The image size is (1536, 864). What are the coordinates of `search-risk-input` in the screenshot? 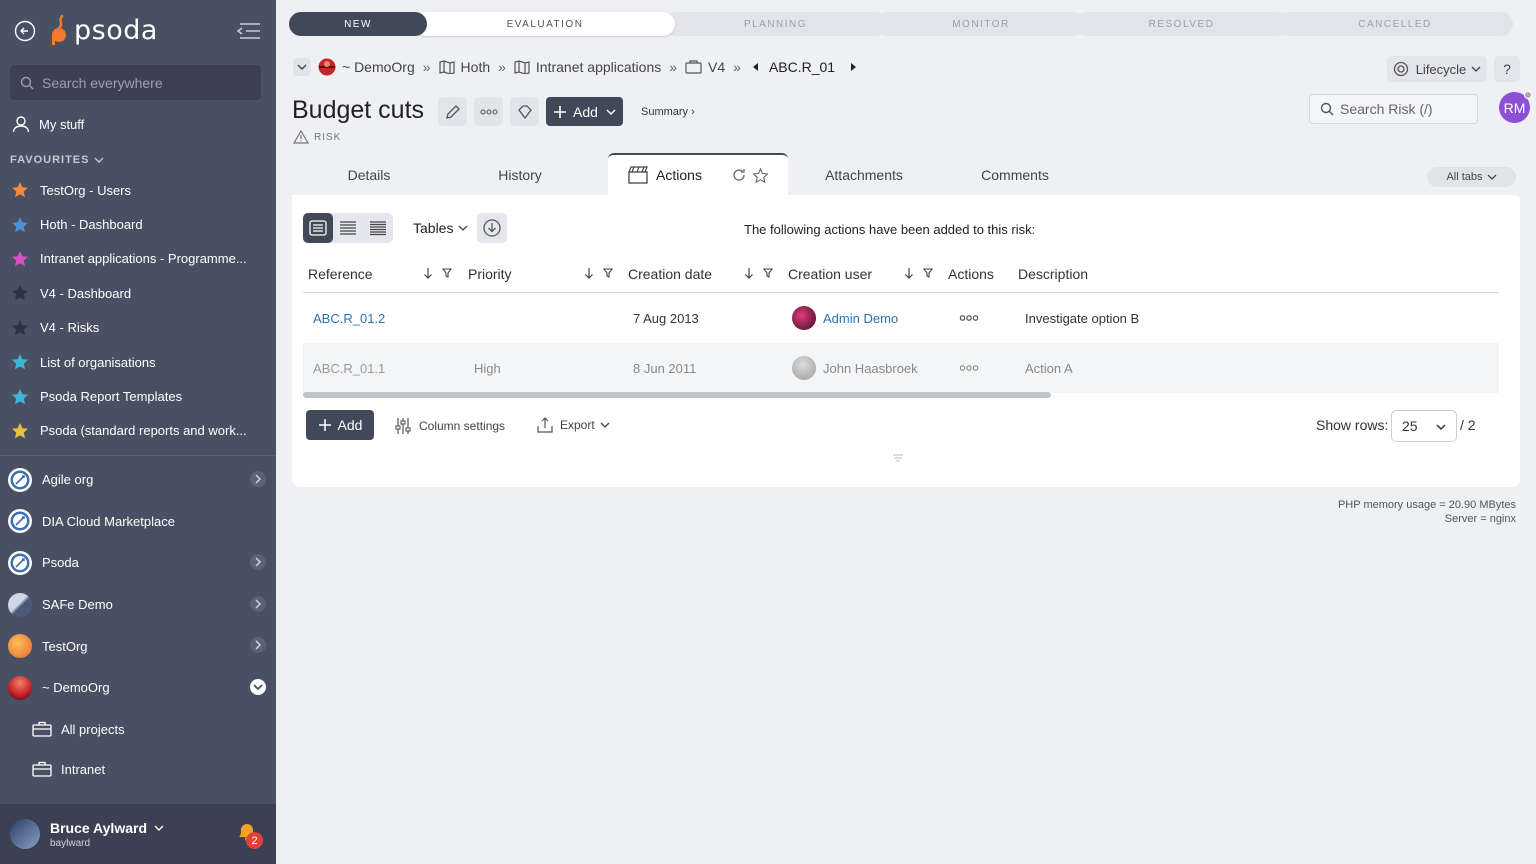 It's located at (1405, 109).